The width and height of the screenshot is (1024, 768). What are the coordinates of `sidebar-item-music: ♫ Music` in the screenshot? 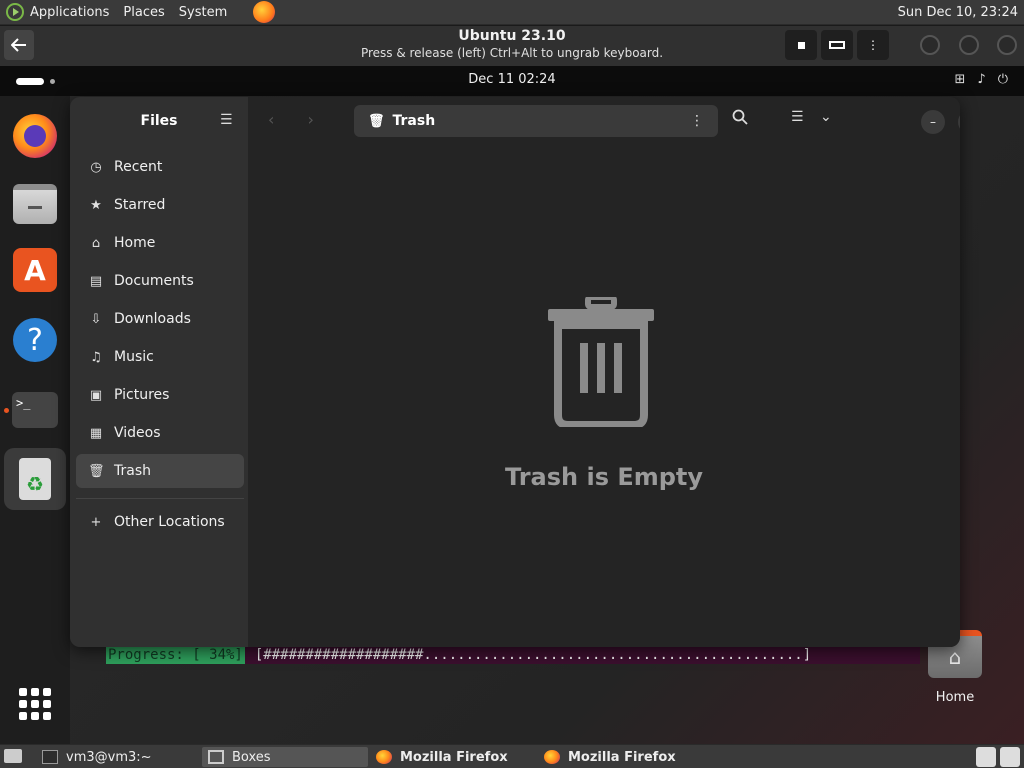 It's located at (160, 357).